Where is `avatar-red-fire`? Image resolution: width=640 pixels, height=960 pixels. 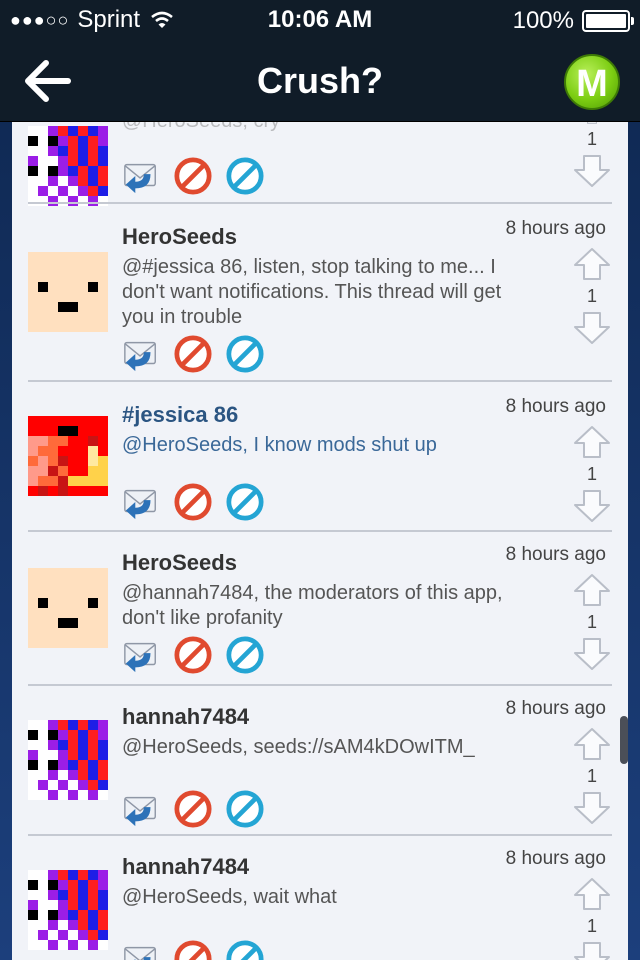 avatar-red-fire is located at coordinates (68, 456).